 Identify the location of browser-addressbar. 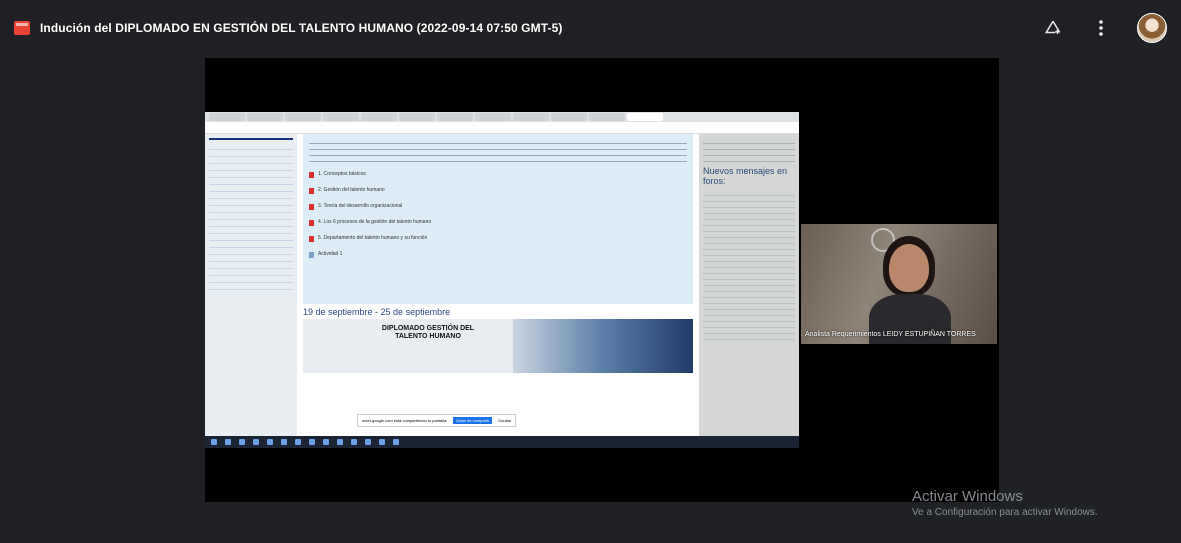
(502, 128).